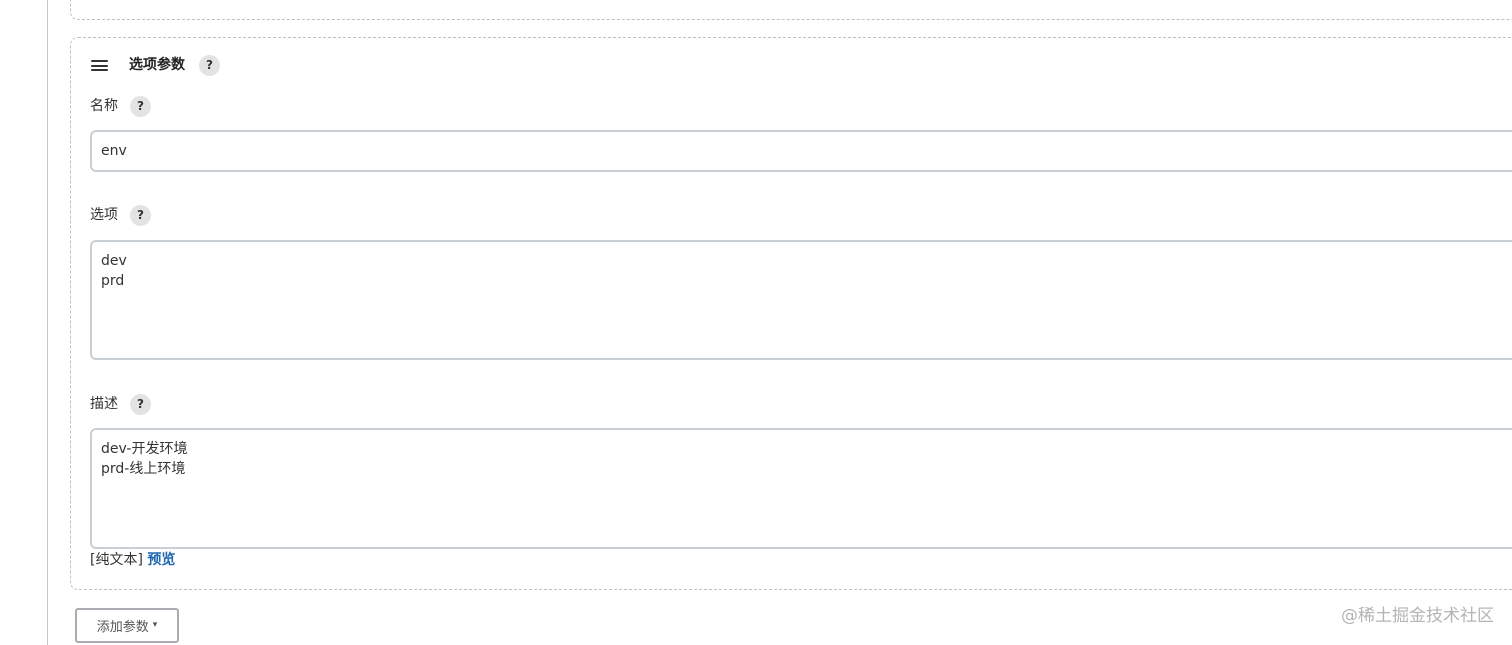  Describe the element at coordinates (113, 281) in the screenshot. I see `choices-line: prd` at that location.